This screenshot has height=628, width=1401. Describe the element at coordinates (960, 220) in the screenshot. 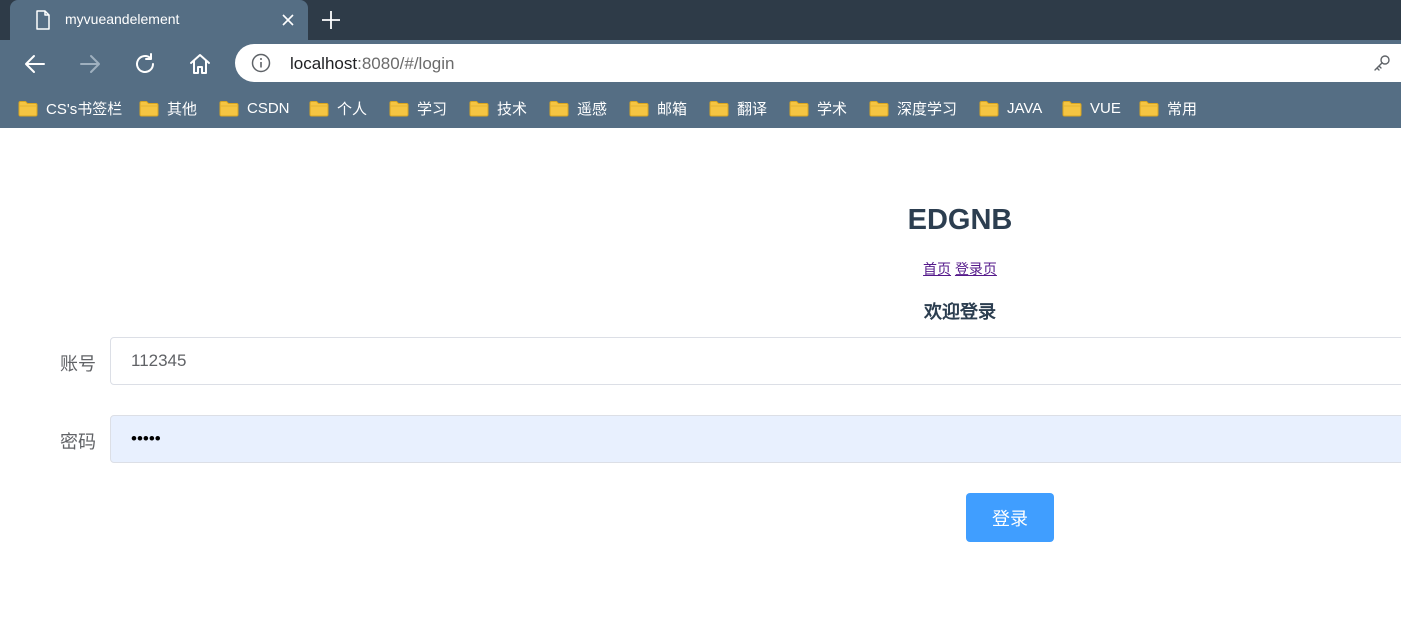

I see `site-title: EDGNB` at that location.